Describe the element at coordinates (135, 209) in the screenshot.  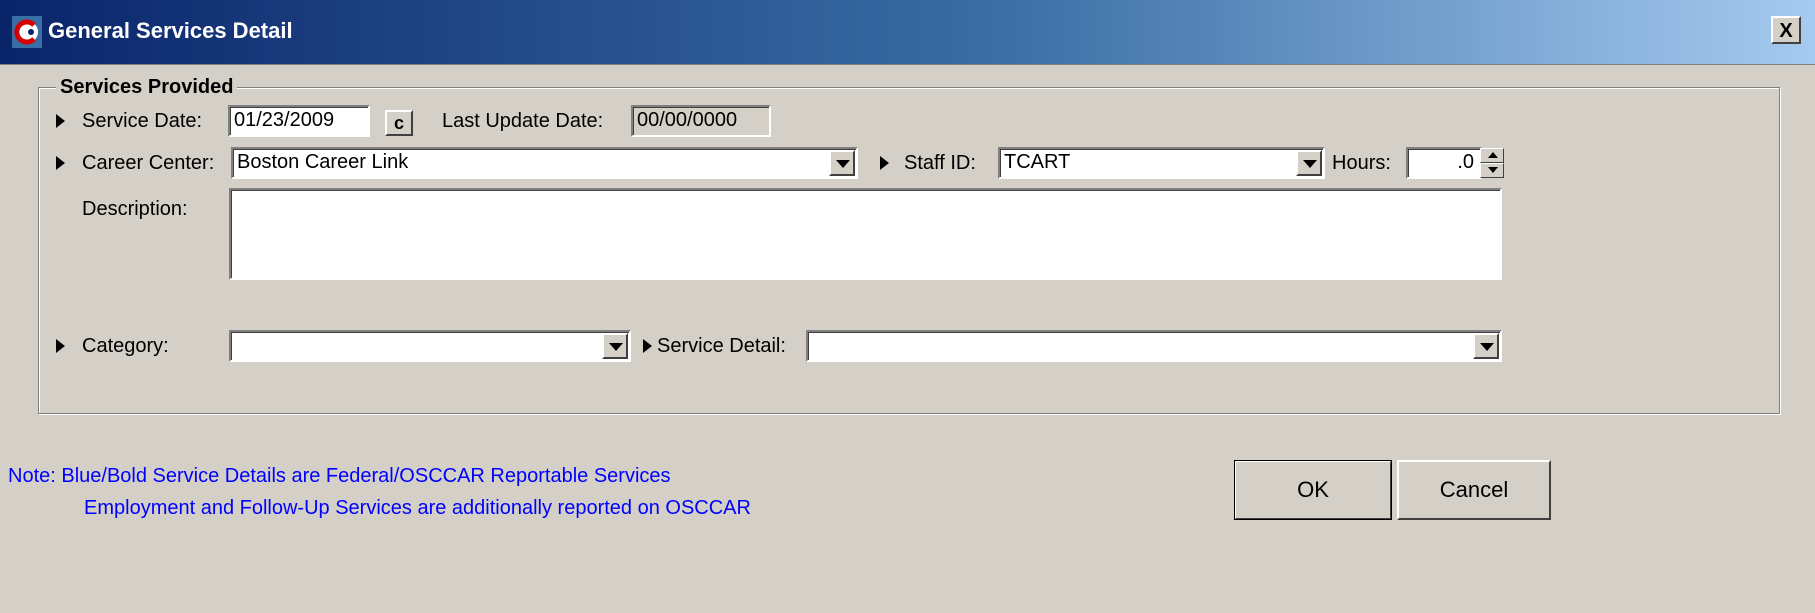
I see `description-label: Description:` at that location.